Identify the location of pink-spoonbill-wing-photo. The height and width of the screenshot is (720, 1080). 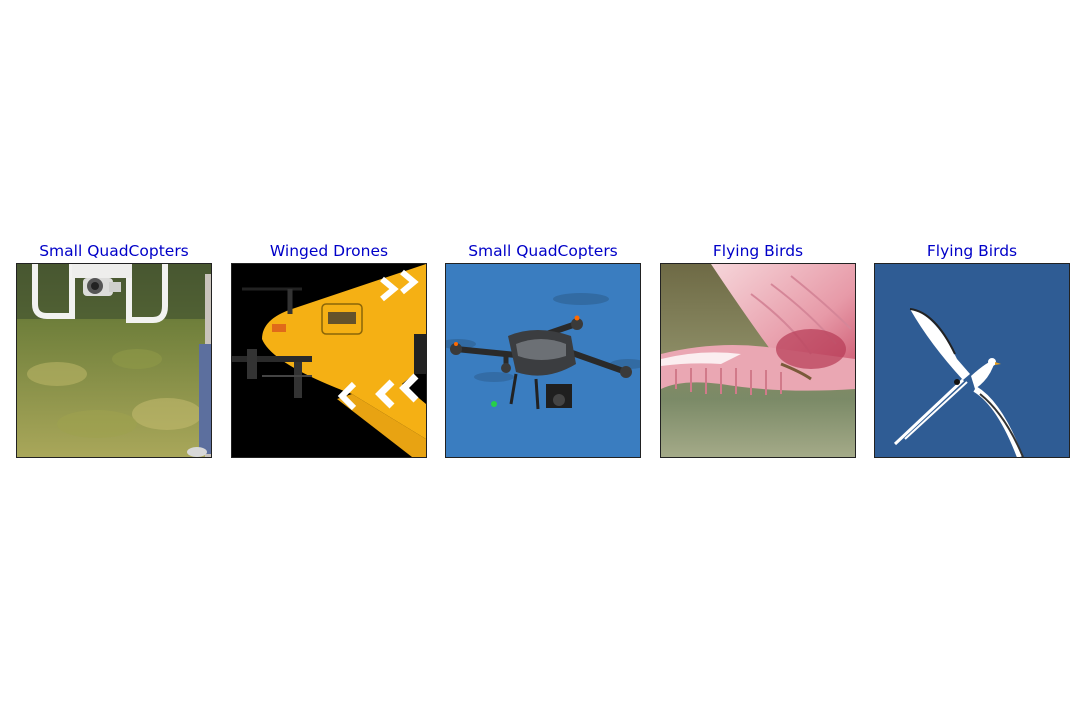
(758, 360).